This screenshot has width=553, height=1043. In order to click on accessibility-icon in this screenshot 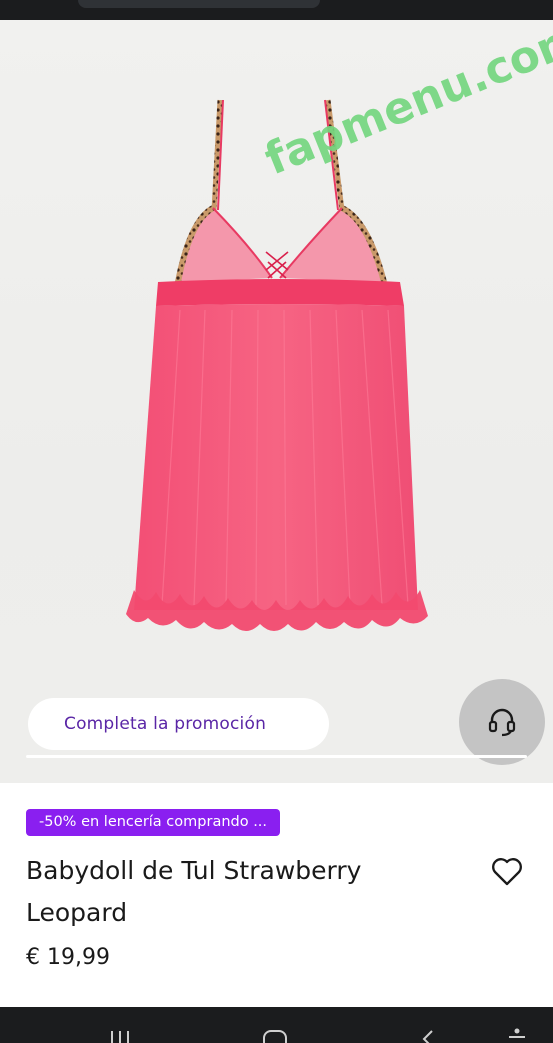, I will do `click(517, 1035)`.